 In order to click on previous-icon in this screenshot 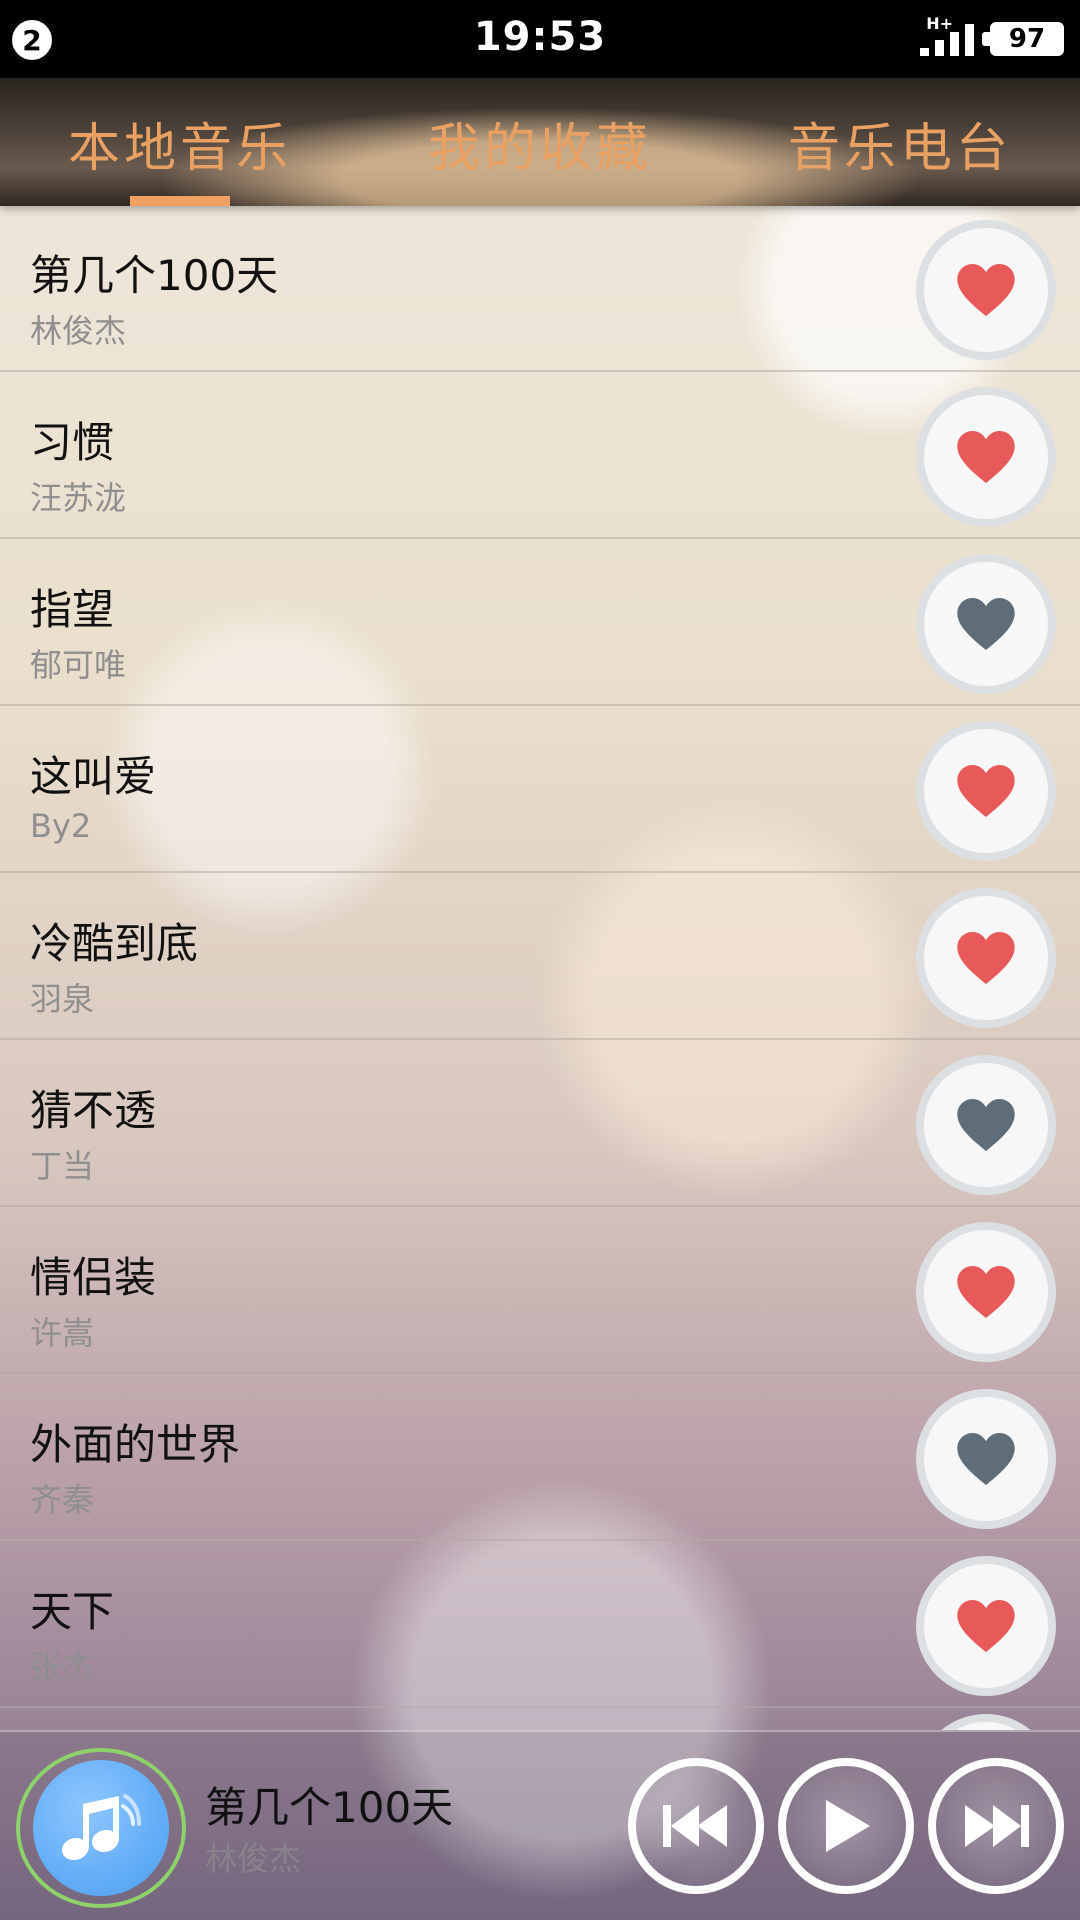, I will do `click(695, 1826)`.